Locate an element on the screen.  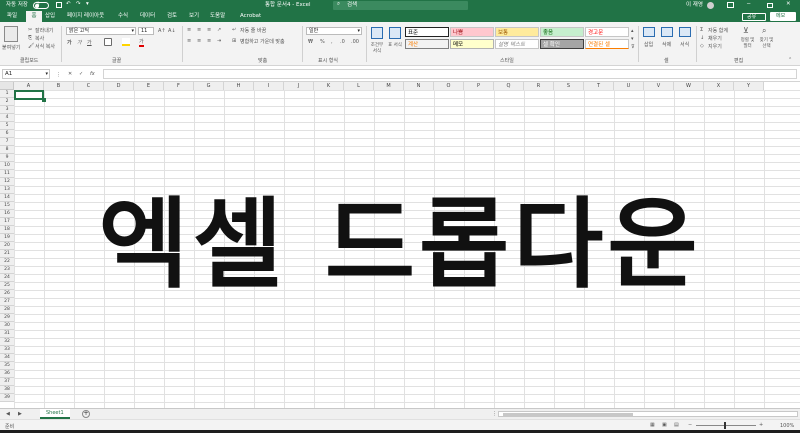
user-name: 이 재영 is located at coordinates (694, 5).